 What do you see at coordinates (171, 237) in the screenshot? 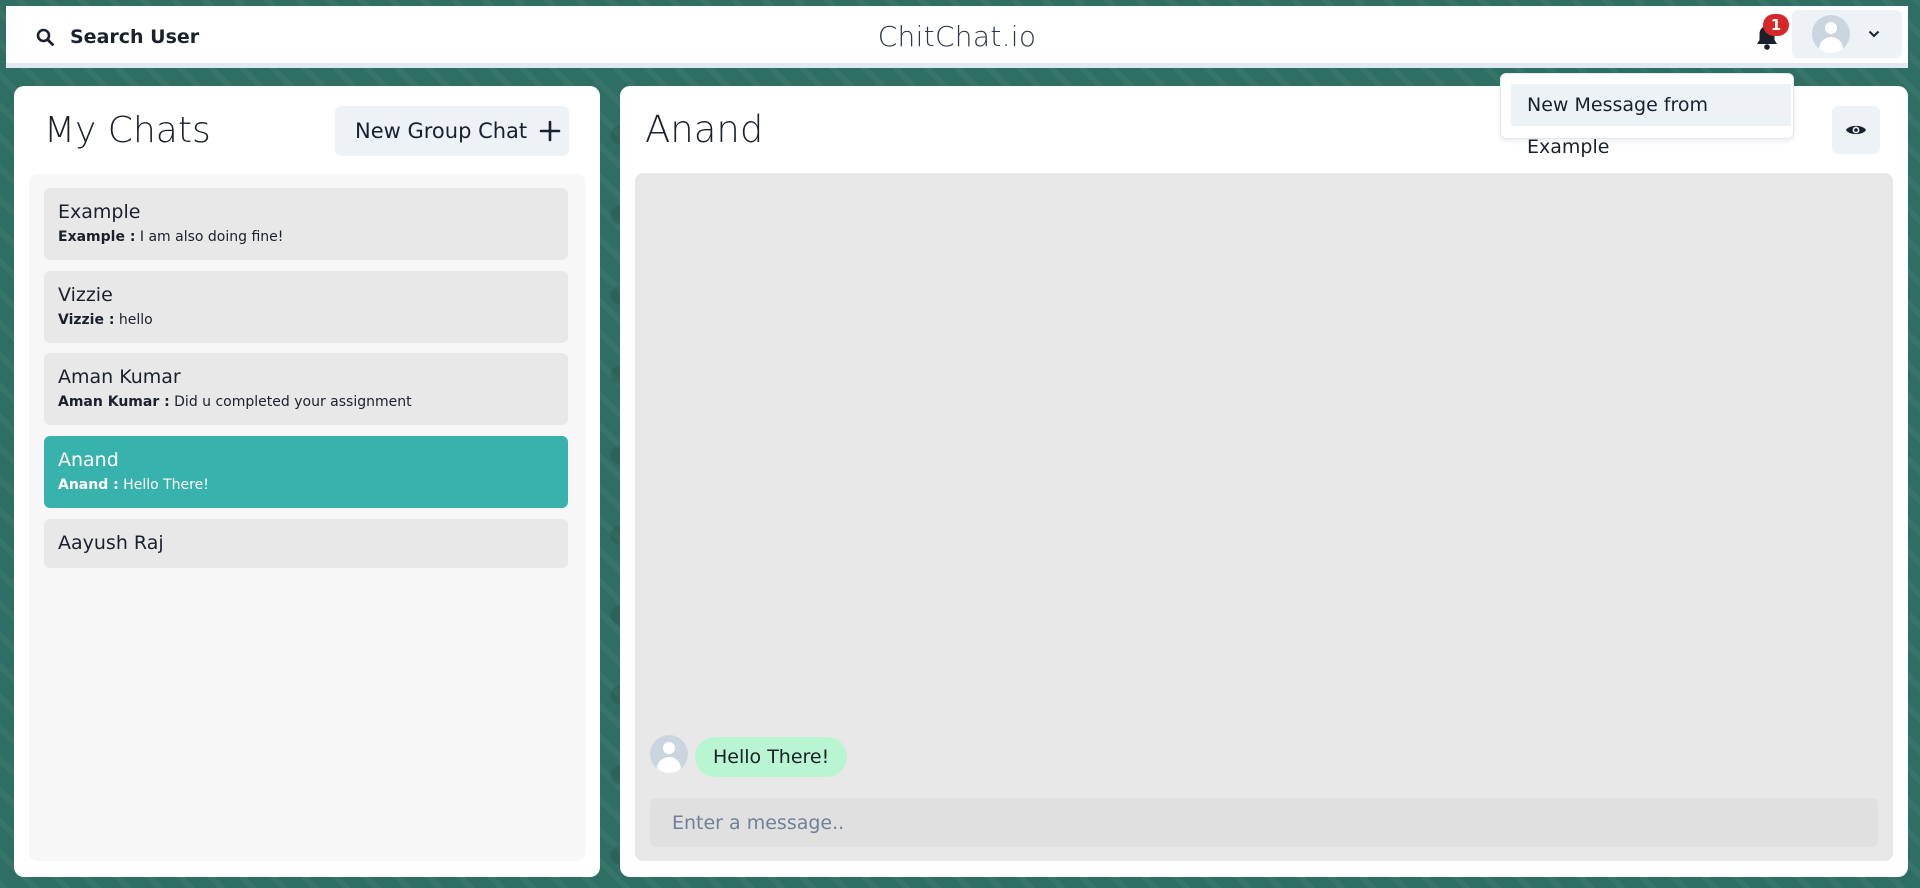
I see `chat-preview: Example : I am also doing fine!` at bounding box center [171, 237].